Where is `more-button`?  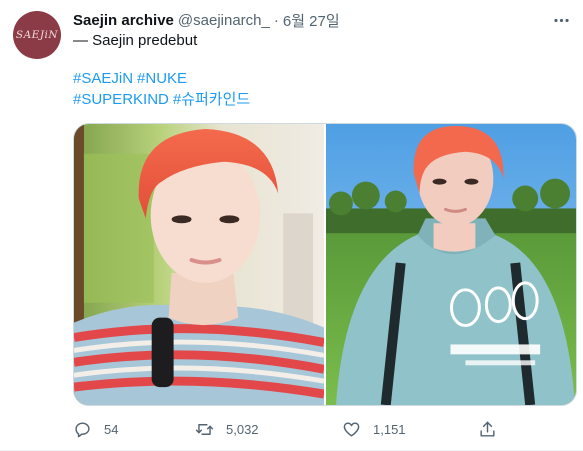
more-button is located at coordinates (561, 20).